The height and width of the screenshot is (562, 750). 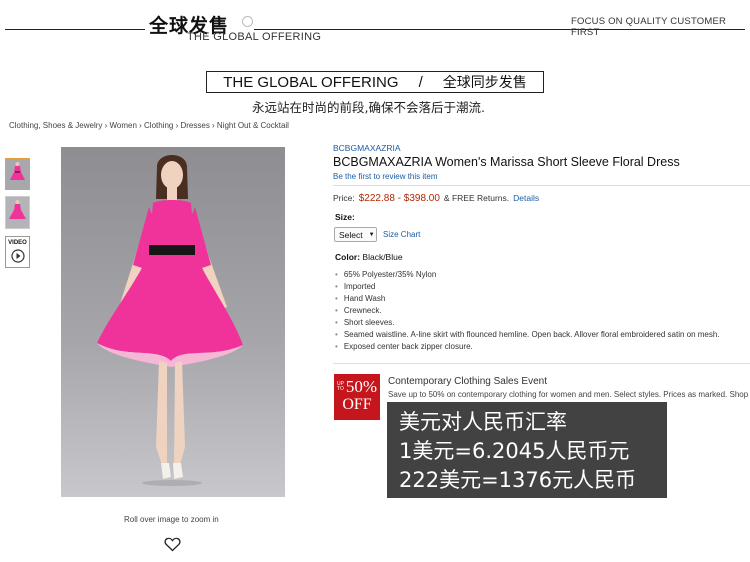 I want to click on dress-model-image, so click(x=170, y=320).